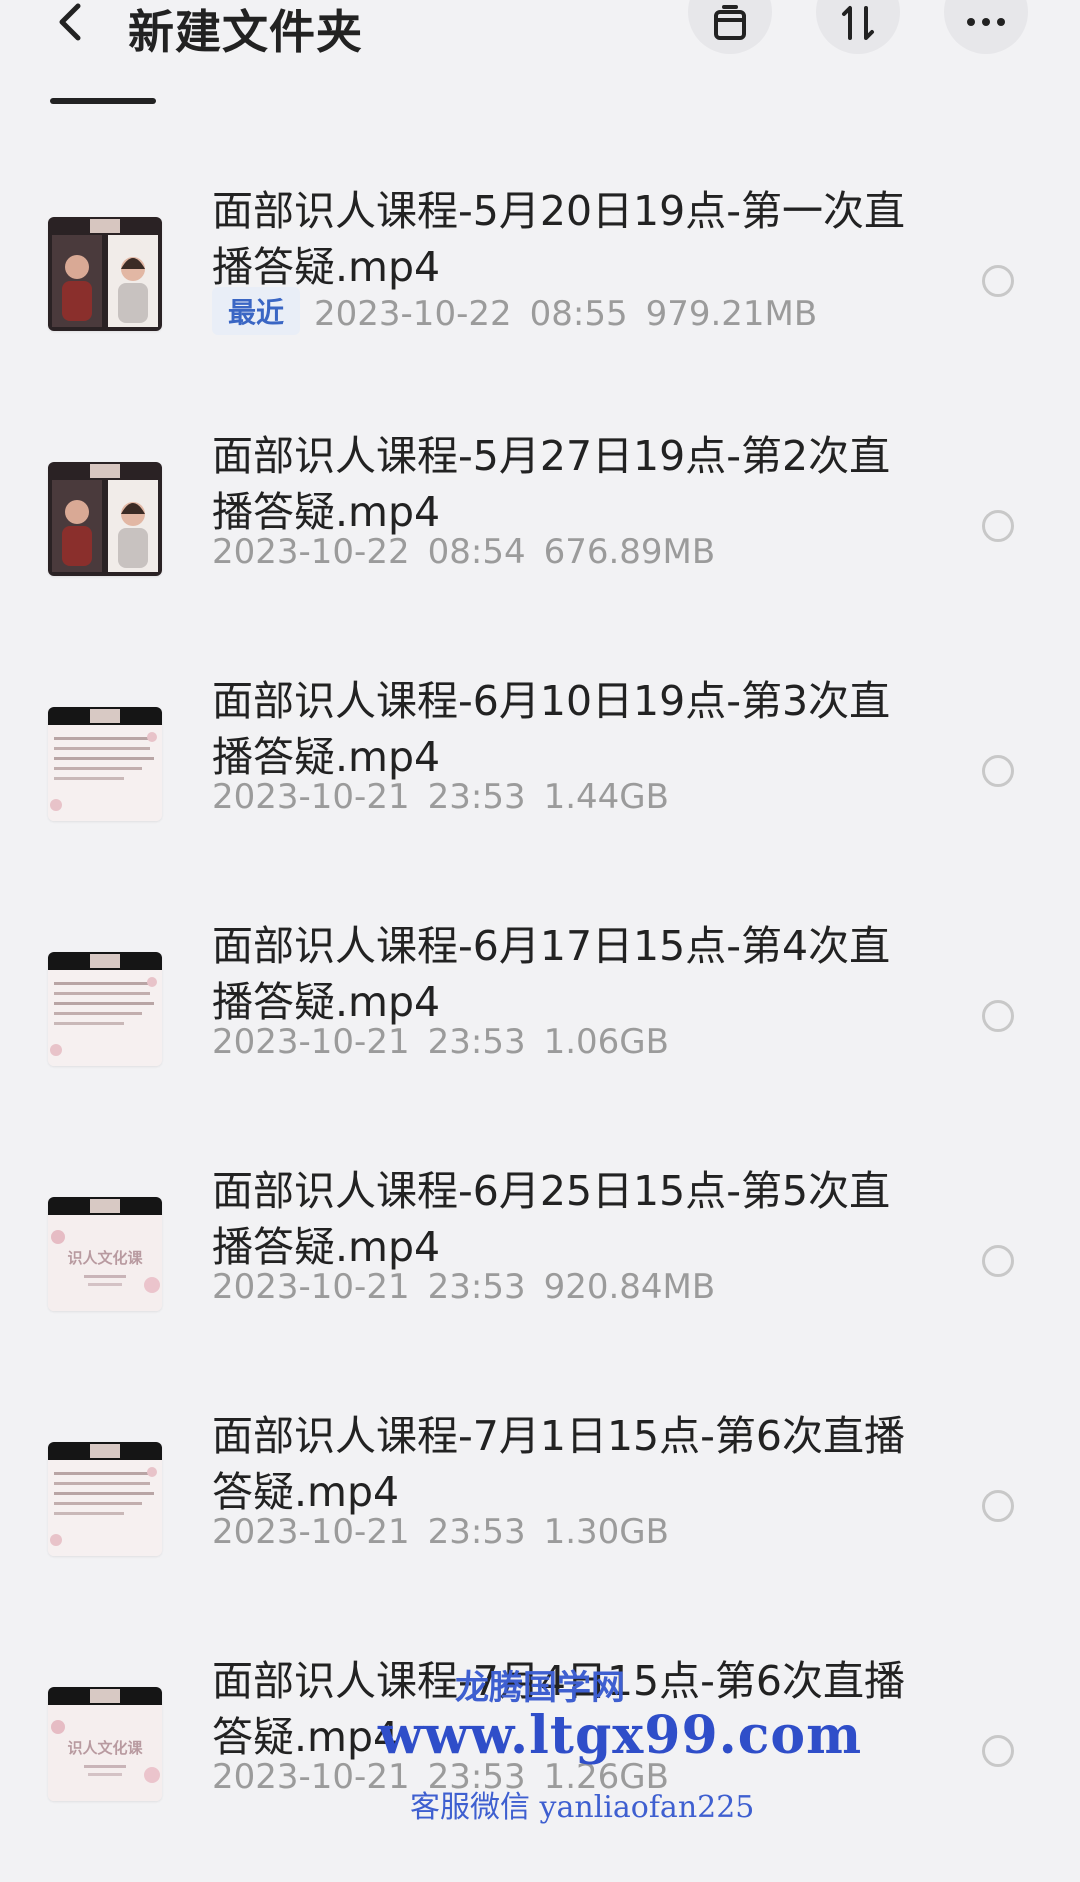  What do you see at coordinates (551, 484) in the screenshot?
I see `file-name: 面部识人课程-5月27日19点-第2次直播答疑.mp4` at bounding box center [551, 484].